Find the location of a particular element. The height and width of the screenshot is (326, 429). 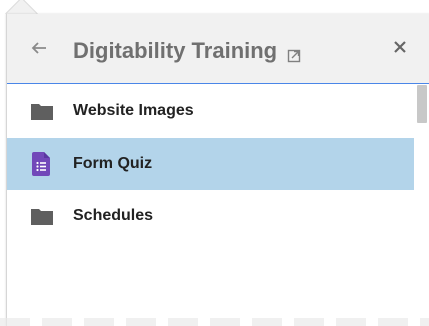

close-icon is located at coordinates (400, 47).